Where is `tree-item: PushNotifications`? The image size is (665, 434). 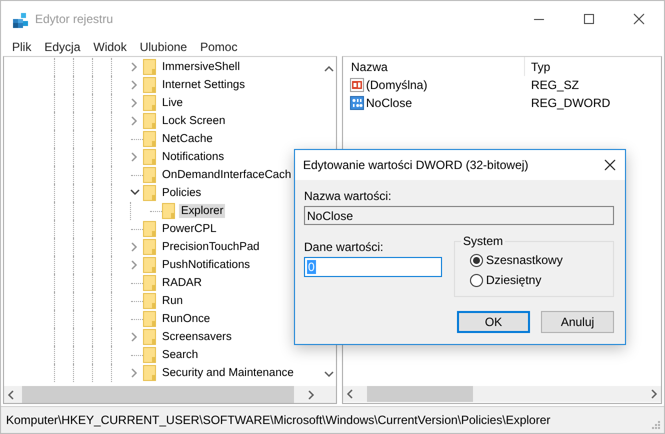
tree-item: PushNotifications is located at coordinates (206, 265).